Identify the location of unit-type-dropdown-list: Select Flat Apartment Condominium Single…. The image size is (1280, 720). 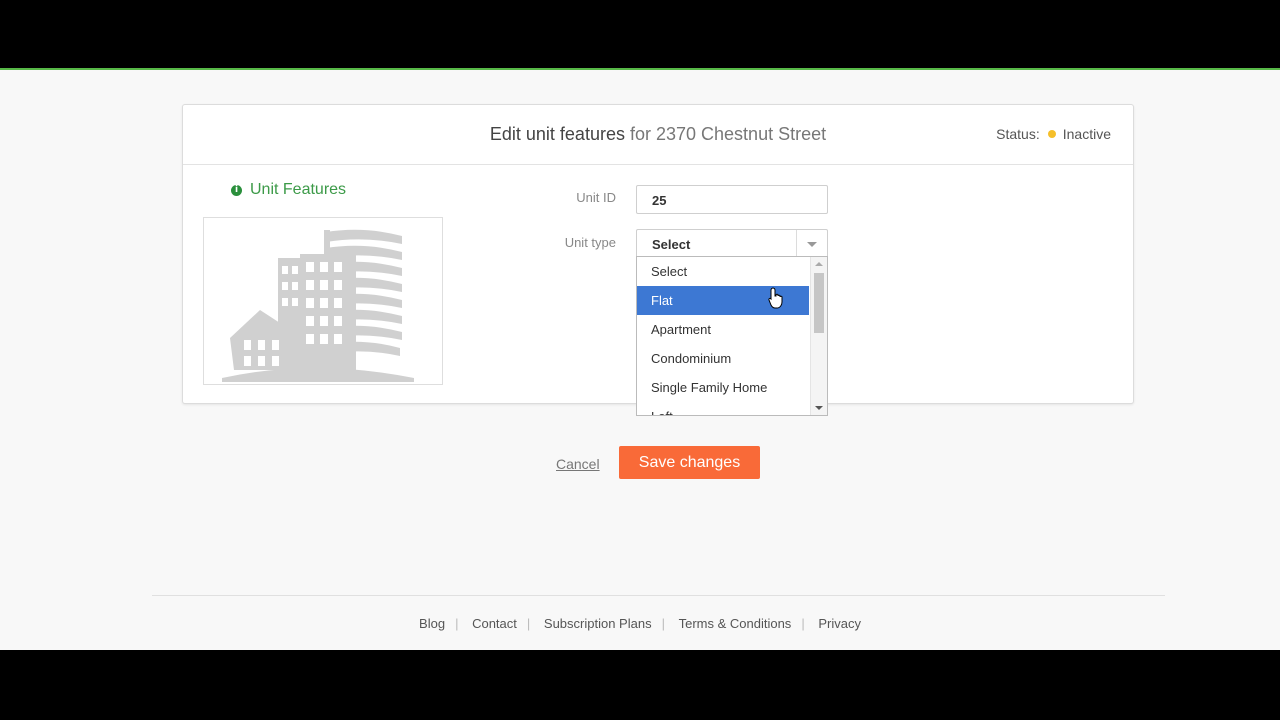
(732, 336).